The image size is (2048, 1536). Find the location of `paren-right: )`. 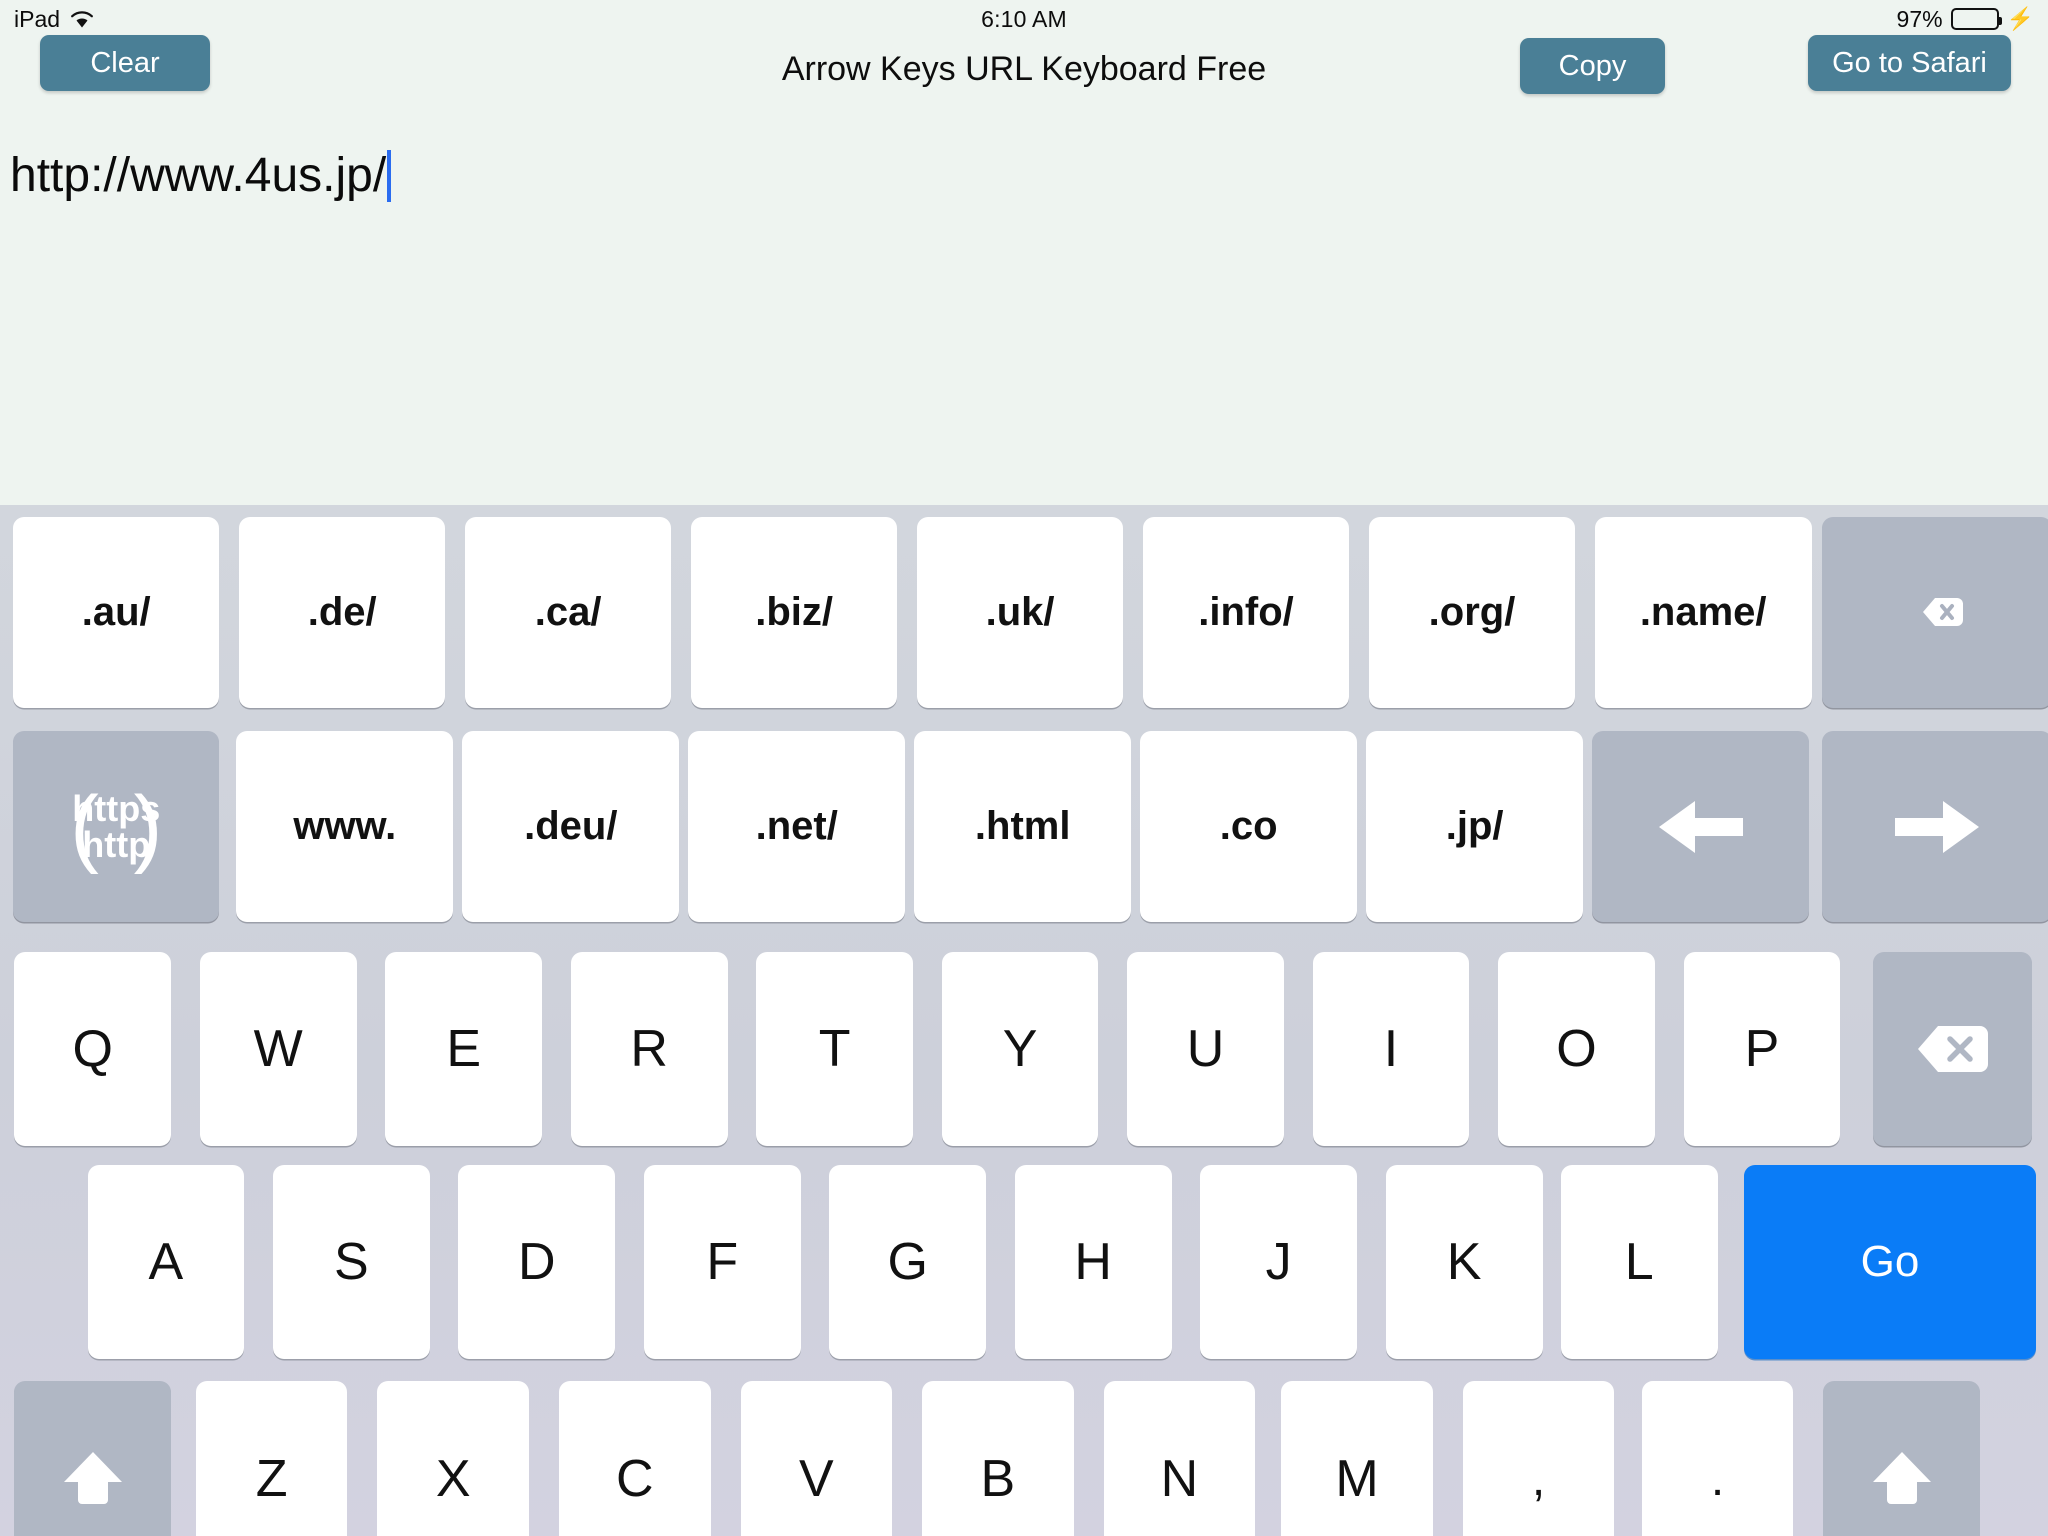

paren-right: ) is located at coordinates (148, 826).